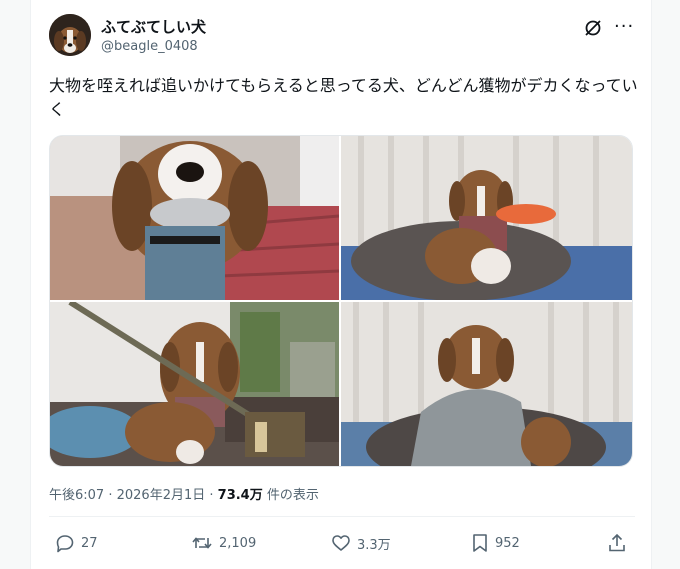  What do you see at coordinates (202, 543) in the screenshot?
I see `repost-icon` at bounding box center [202, 543].